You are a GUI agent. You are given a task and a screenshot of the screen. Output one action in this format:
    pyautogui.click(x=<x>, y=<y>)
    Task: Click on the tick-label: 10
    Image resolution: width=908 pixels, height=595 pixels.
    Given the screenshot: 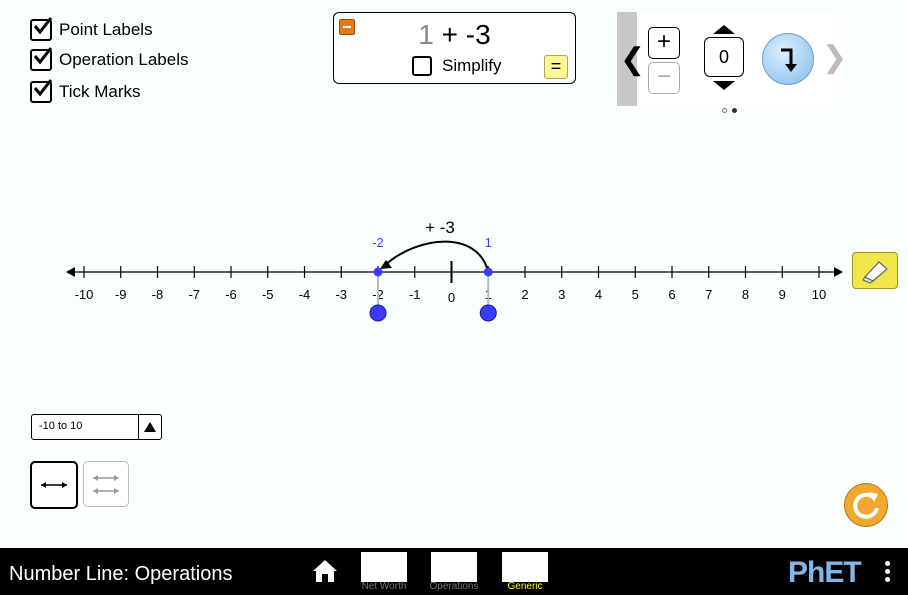 What is the action you would take?
    pyautogui.click(x=819, y=294)
    